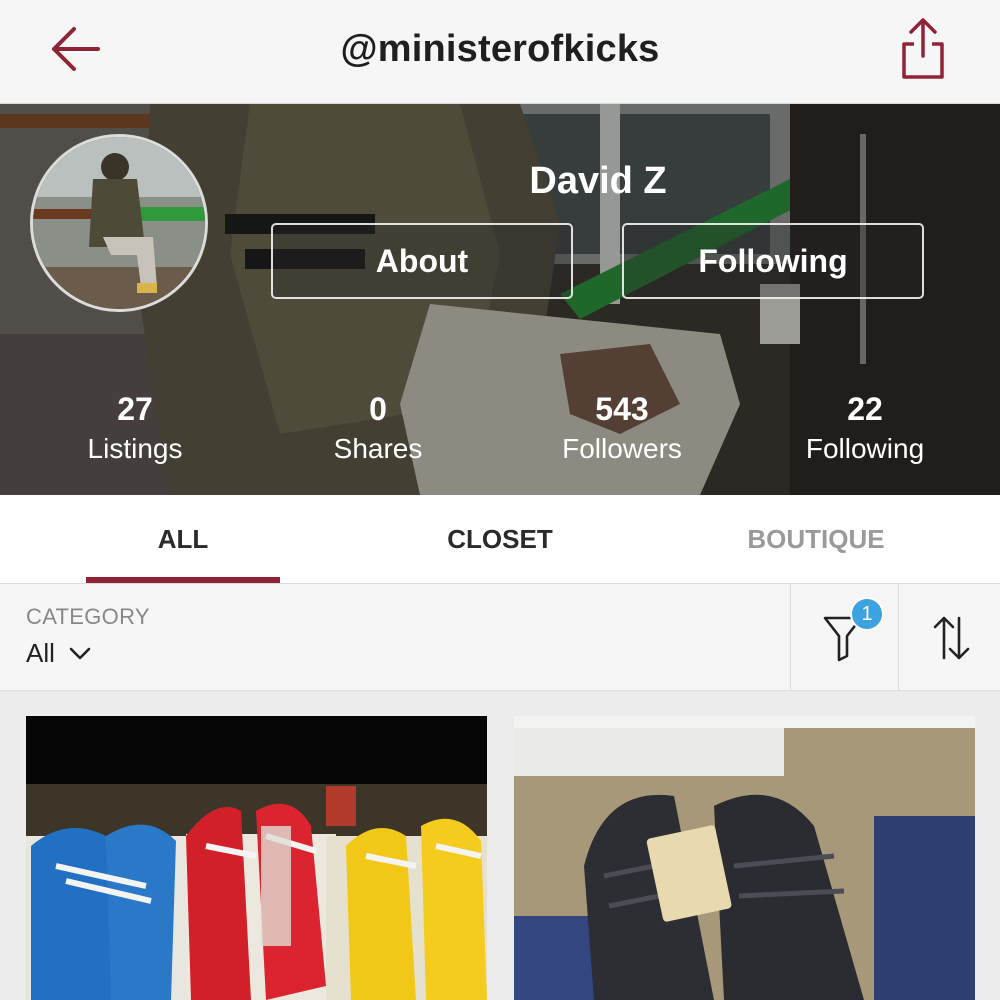 Image resolution: width=1000 pixels, height=1000 pixels. What do you see at coordinates (816, 539) in the screenshot?
I see `tab-boutique: BOUTIQUE` at bounding box center [816, 539].